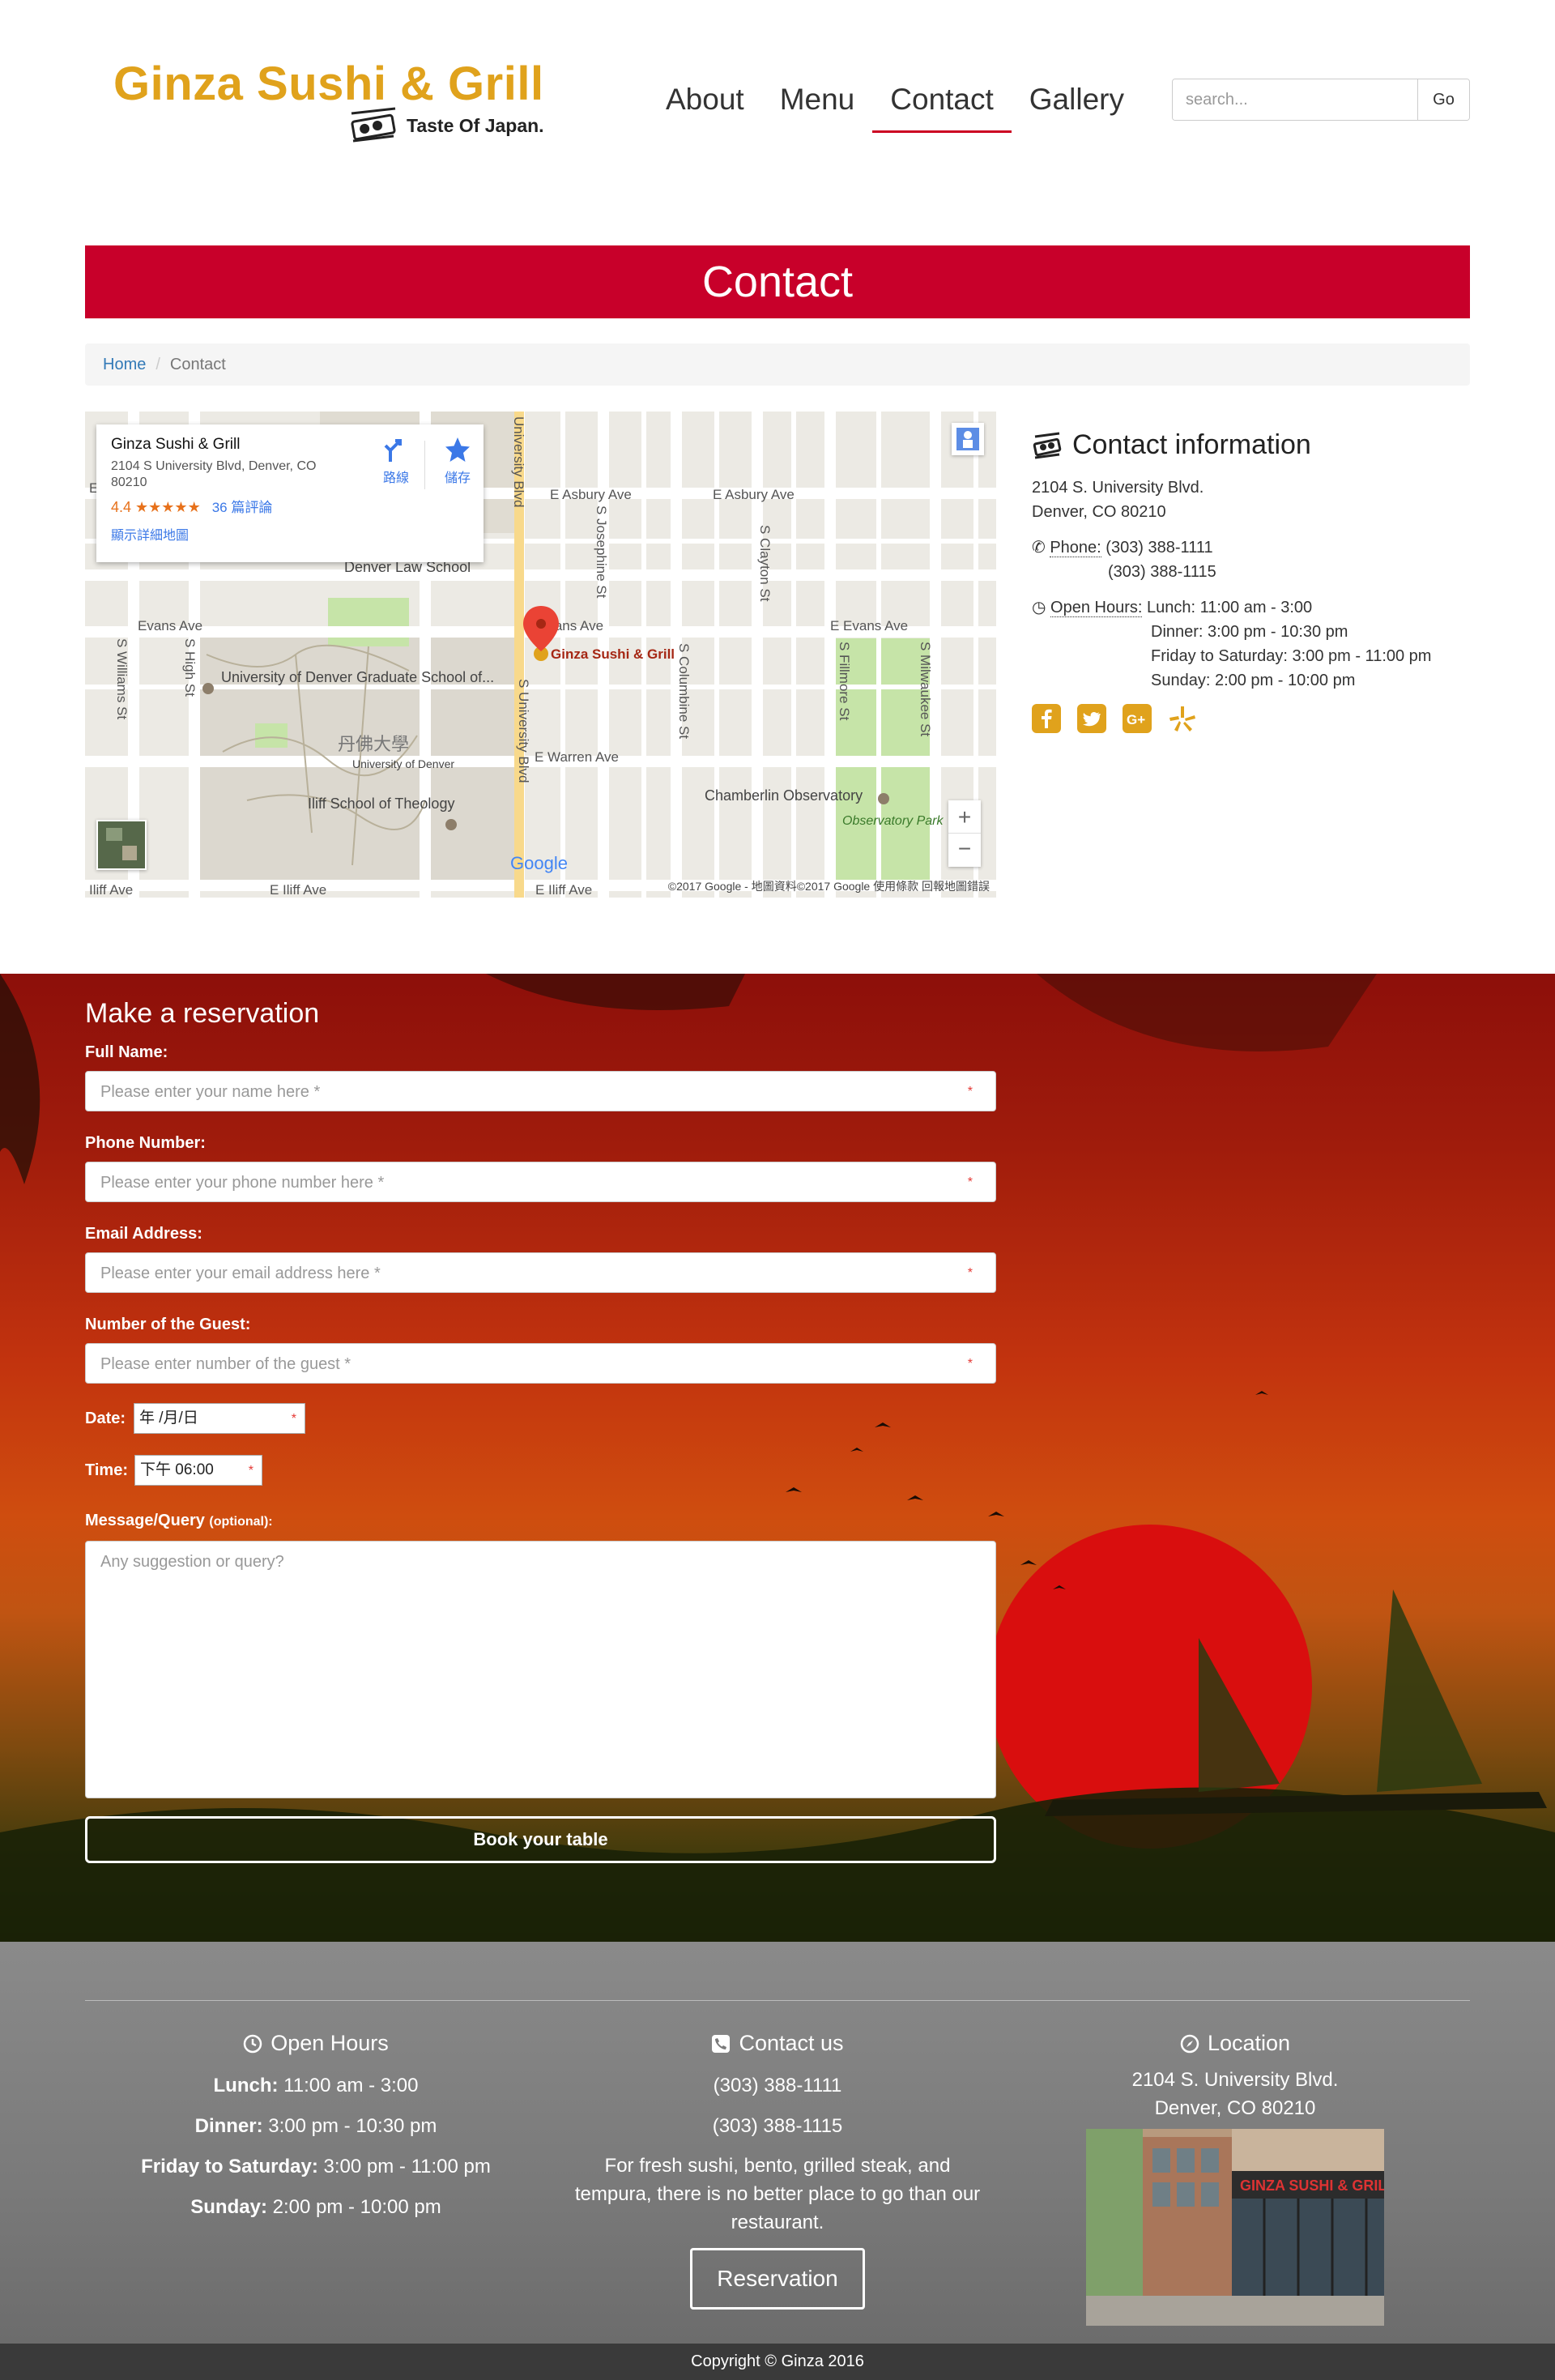 This screenshot has width=1555, height=2380. I want to click on breadcrumb: Home / Contact, so click(778, 364).